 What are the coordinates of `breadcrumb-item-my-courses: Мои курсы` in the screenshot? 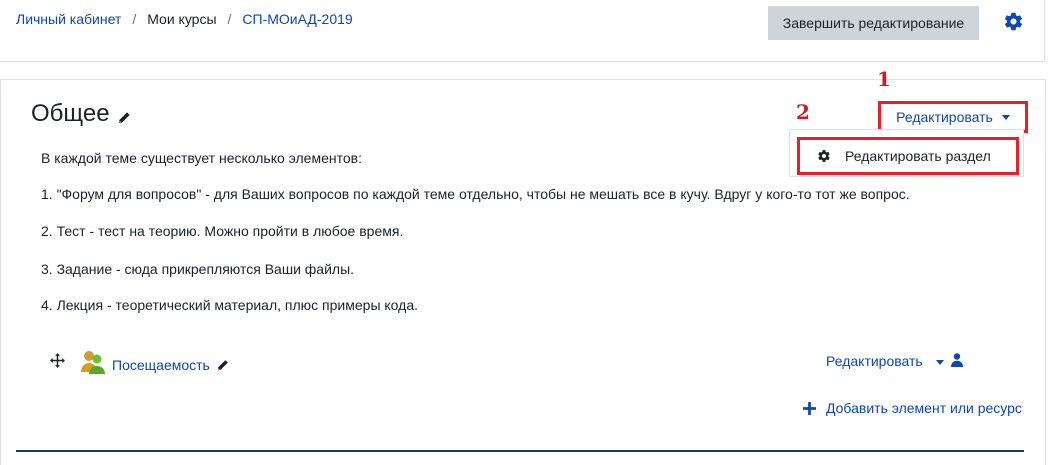 It's located at (181, 19).